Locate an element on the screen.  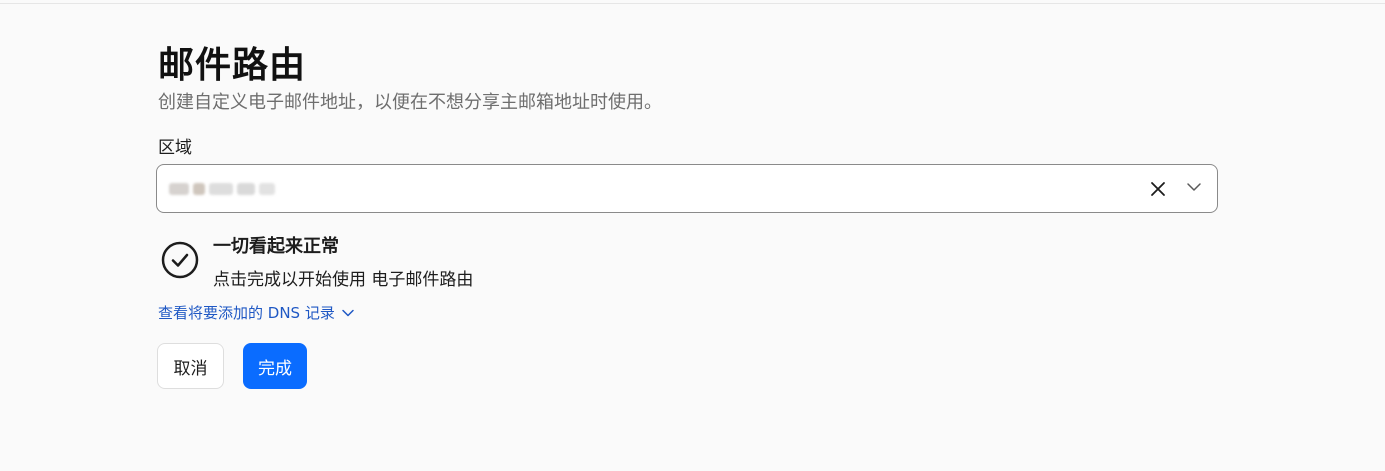
status-title: 一切看起来正常 is located at coordinates (276, 246).